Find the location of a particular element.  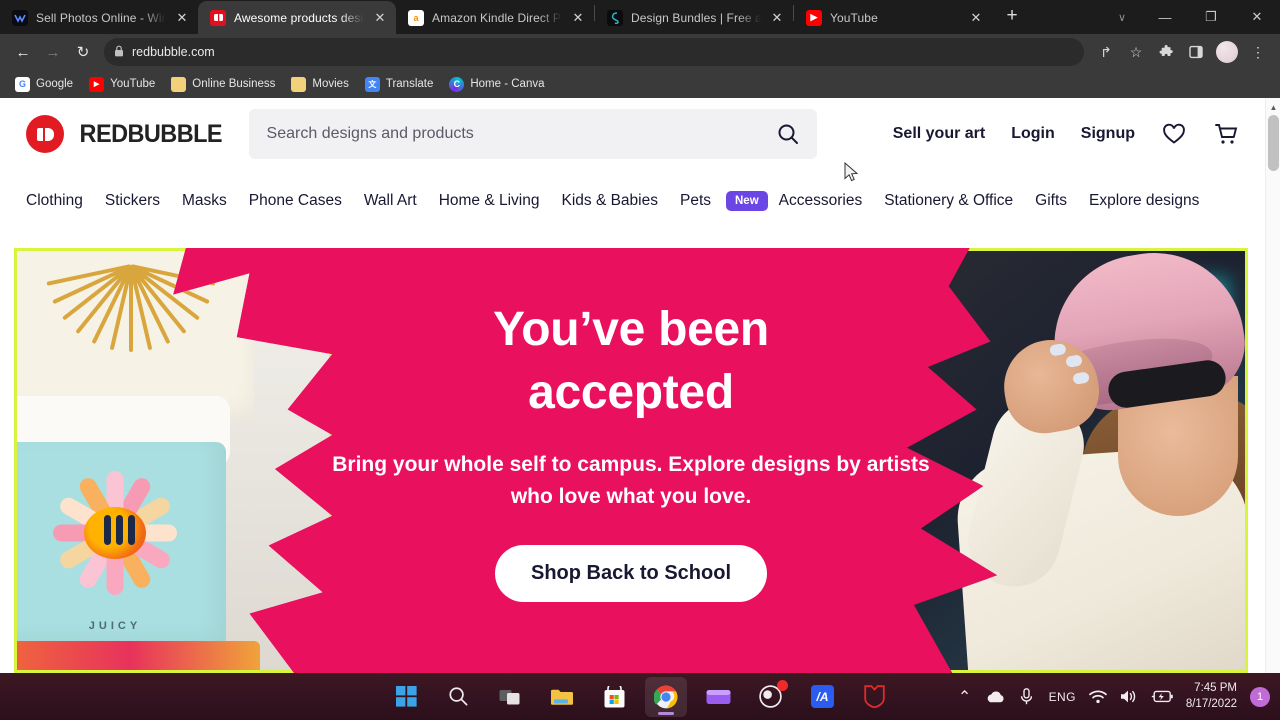

translate-icon: 文 is located at coordinates (372, 84).